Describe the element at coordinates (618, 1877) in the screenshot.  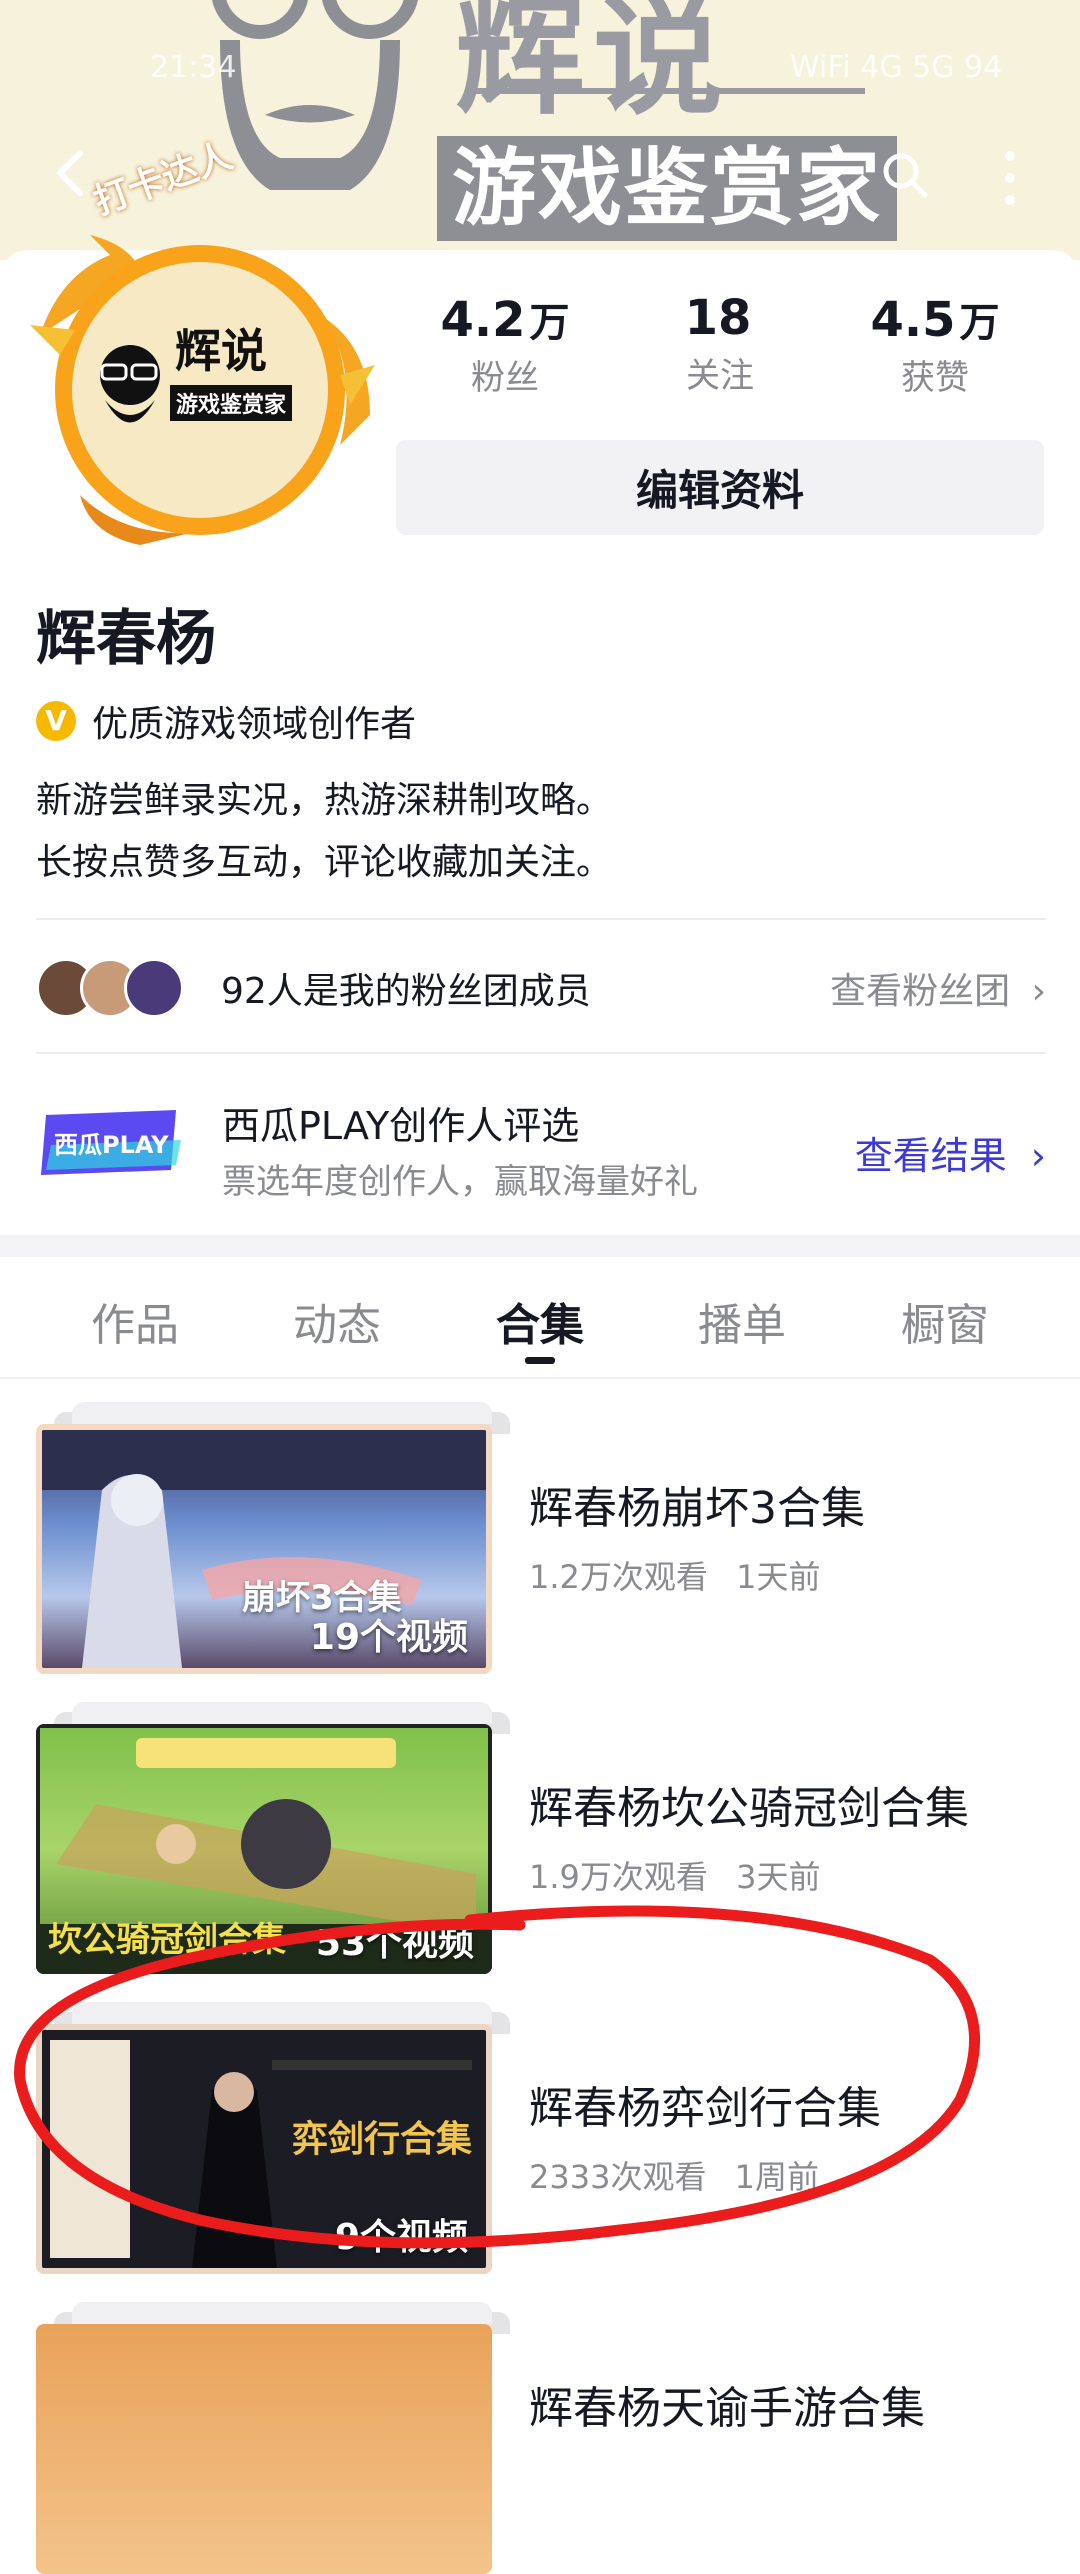
I see `collection-views: 1.9万次观看` at that location.